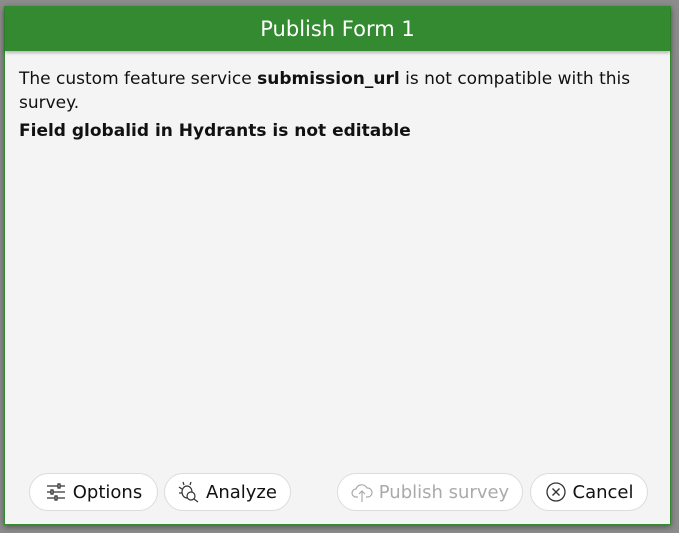 Image resolution: width=679 pixels, height=533 pixels. Describe the element at coordinates (589, 492) in the screenshot. I see `cancel-button: Cancel` at that location.